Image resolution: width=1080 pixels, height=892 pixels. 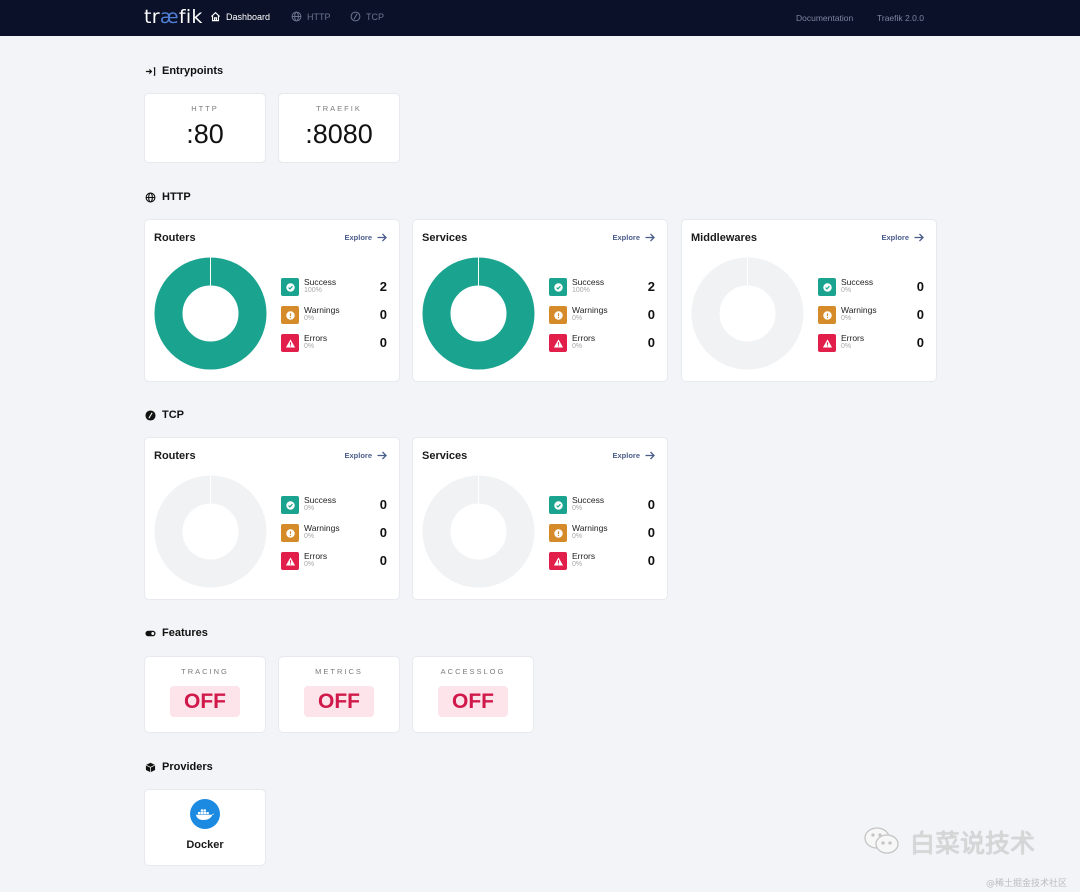 What do you see at coordinates (205, 108) in the screenshot?
I see `entrypoint-name: HTTP` at bounding box center [205, 108].